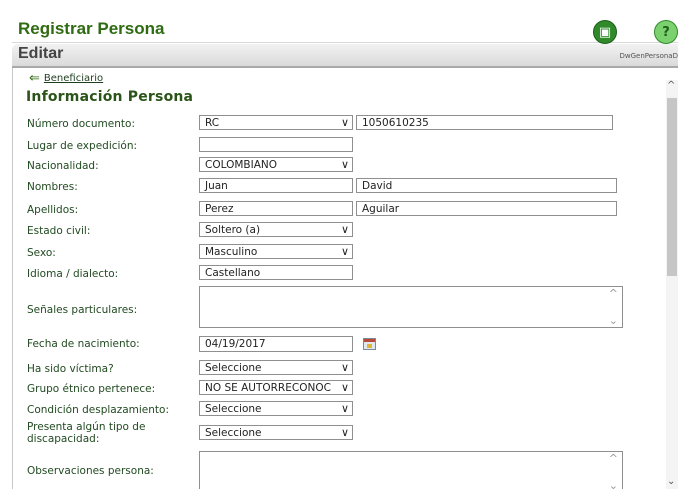  What do you see at coordinates (73, 78) in the screenshot?
I see `back-link-label: Beneficiario` at bounding box center [73, 78].